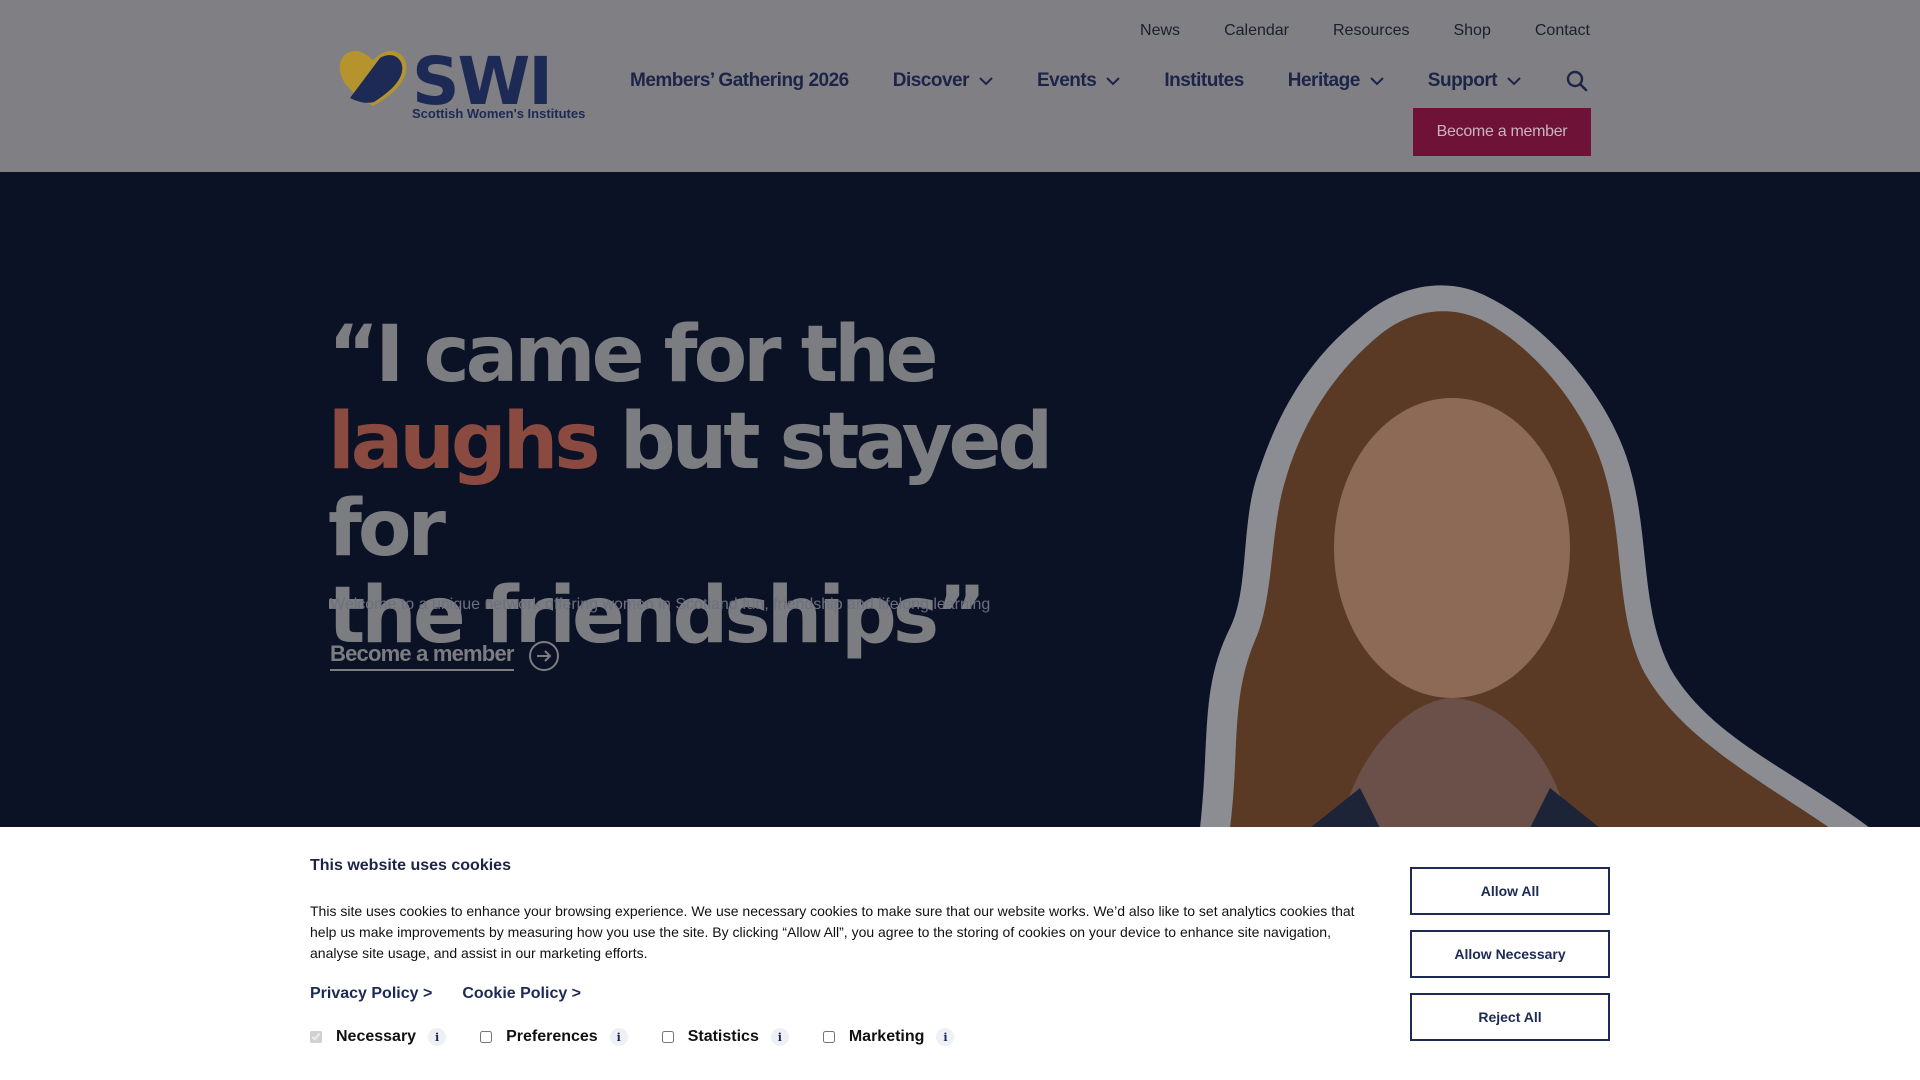 Image resolution: width=1920 pixels, height=1080 pixels. What do you see at coordinates (1371, 31) in the screenshot?
I see `top-link-resources: Resources` at bounding box center [1371, 31].